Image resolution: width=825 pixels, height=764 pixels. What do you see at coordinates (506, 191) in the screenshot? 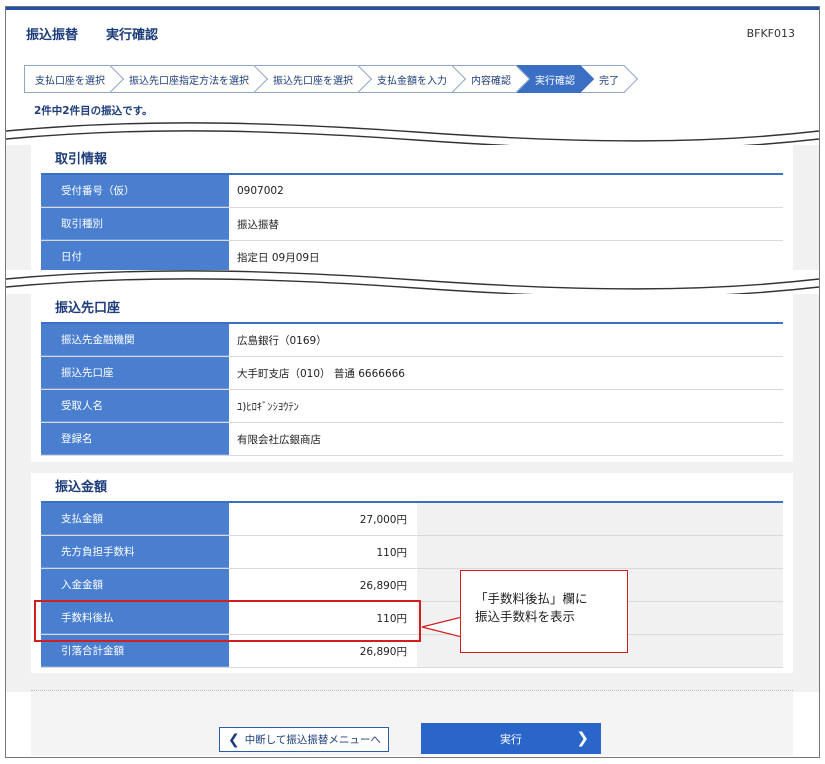
I see `row-value: 0907002` at bounding box center [506, 191].